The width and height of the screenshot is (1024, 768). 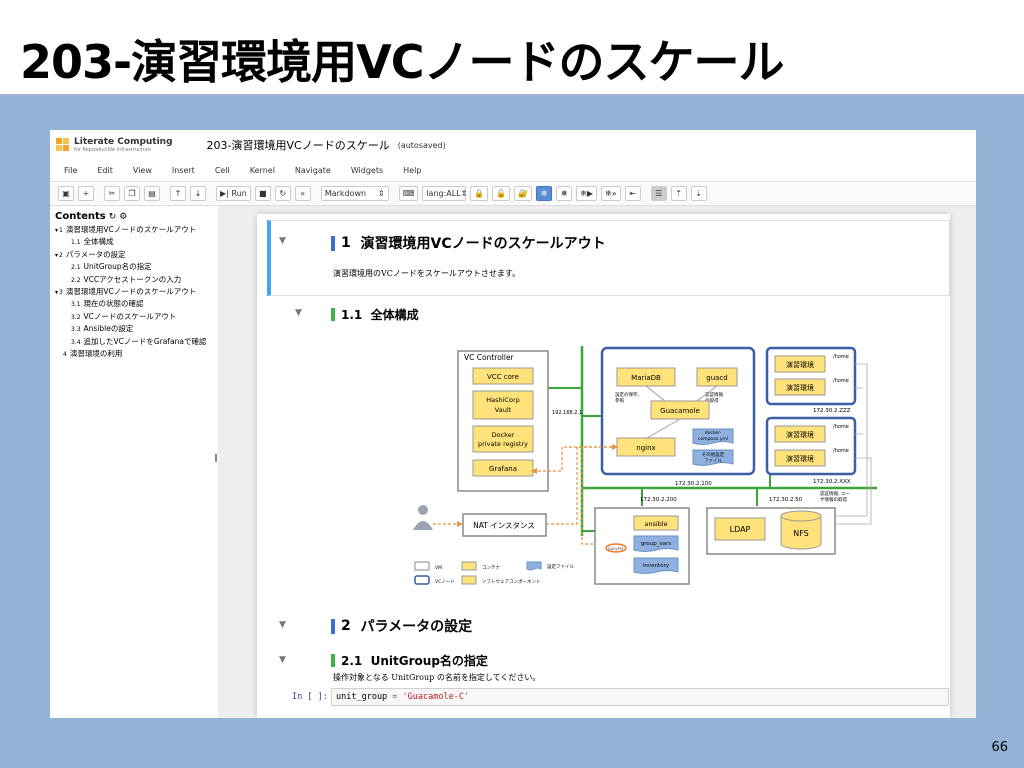 I want to click on move-cell-down-button: ⇣, so click(x=698, y=193).